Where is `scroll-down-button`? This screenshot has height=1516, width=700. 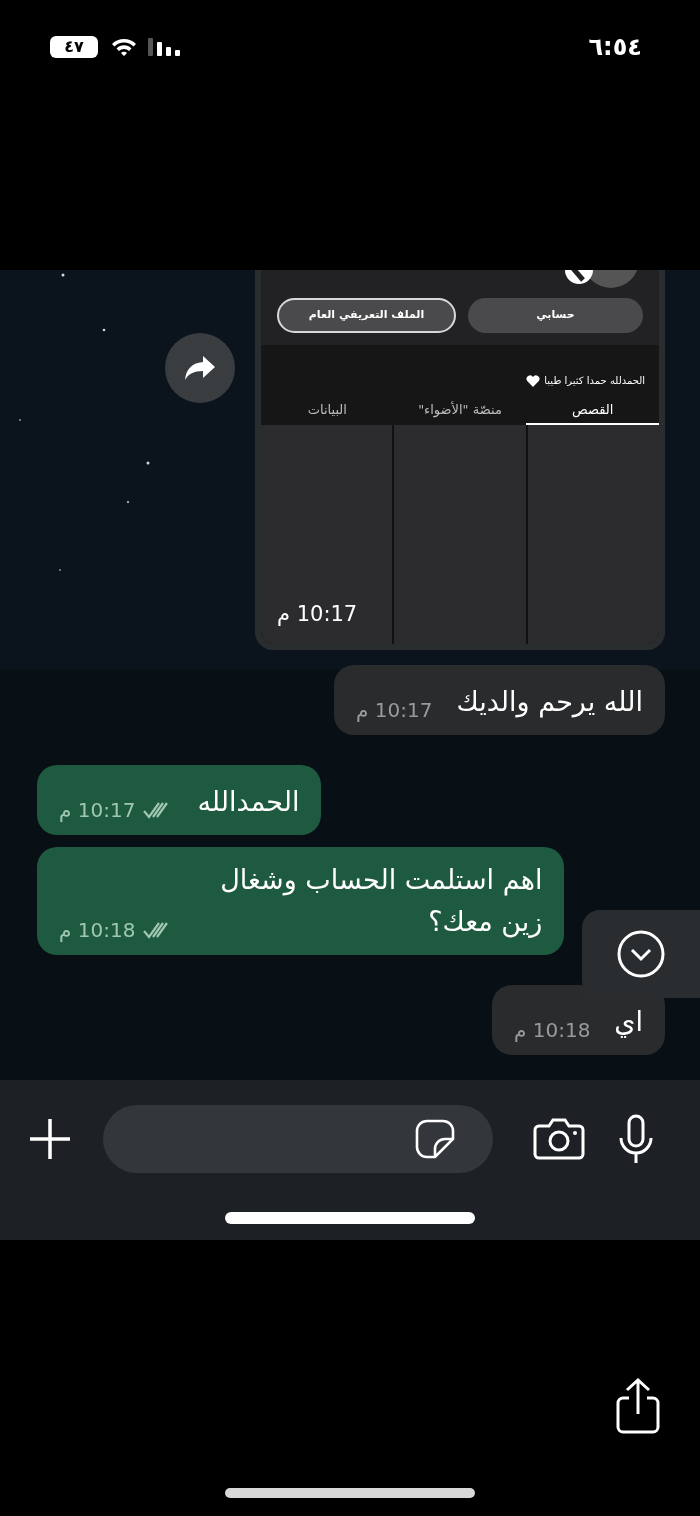 scroll-down-button is located at coordinates (641, 954).